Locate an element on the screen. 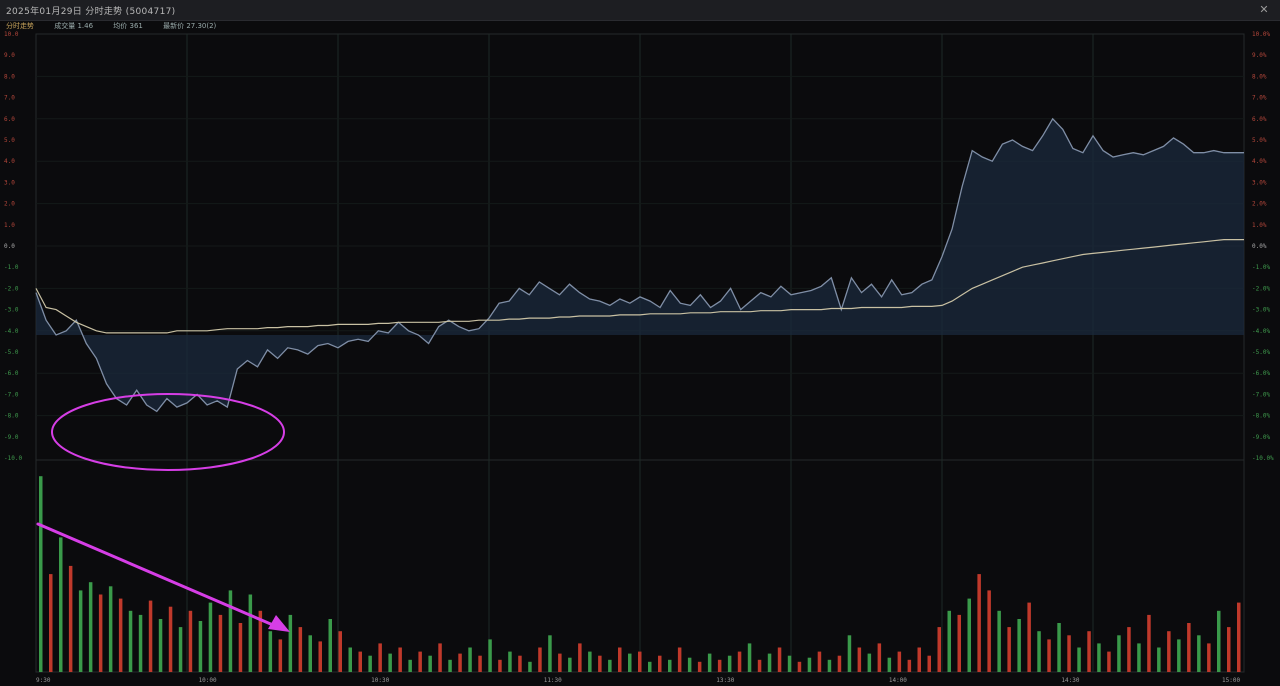 The image size is (1280, 686). x-tick-label: 14:00 is located at coordinates (898, 680).